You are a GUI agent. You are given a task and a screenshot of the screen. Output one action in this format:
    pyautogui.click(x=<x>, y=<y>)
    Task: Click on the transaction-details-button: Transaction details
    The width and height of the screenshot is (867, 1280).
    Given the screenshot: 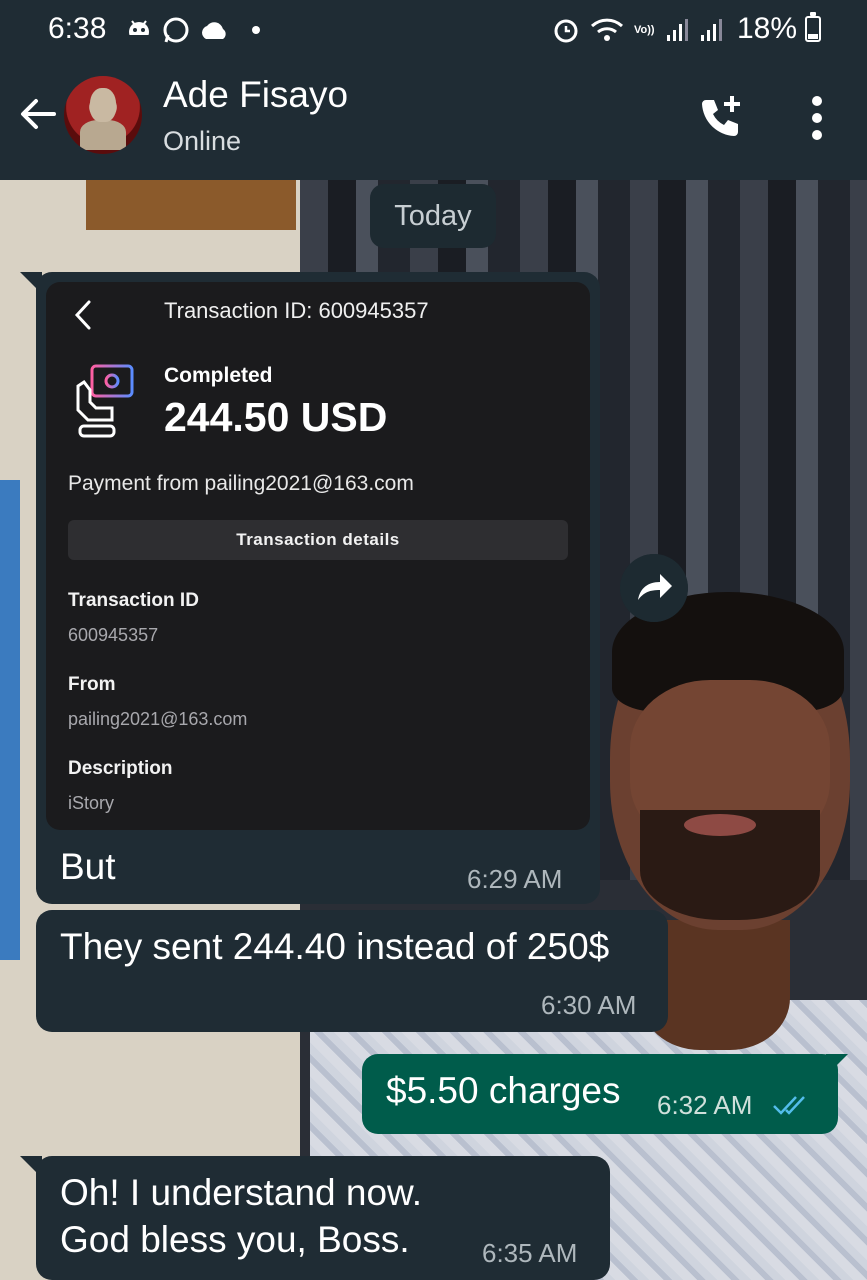 What is the action you would take?
    pyautogui.click(x=318, y=540)
    